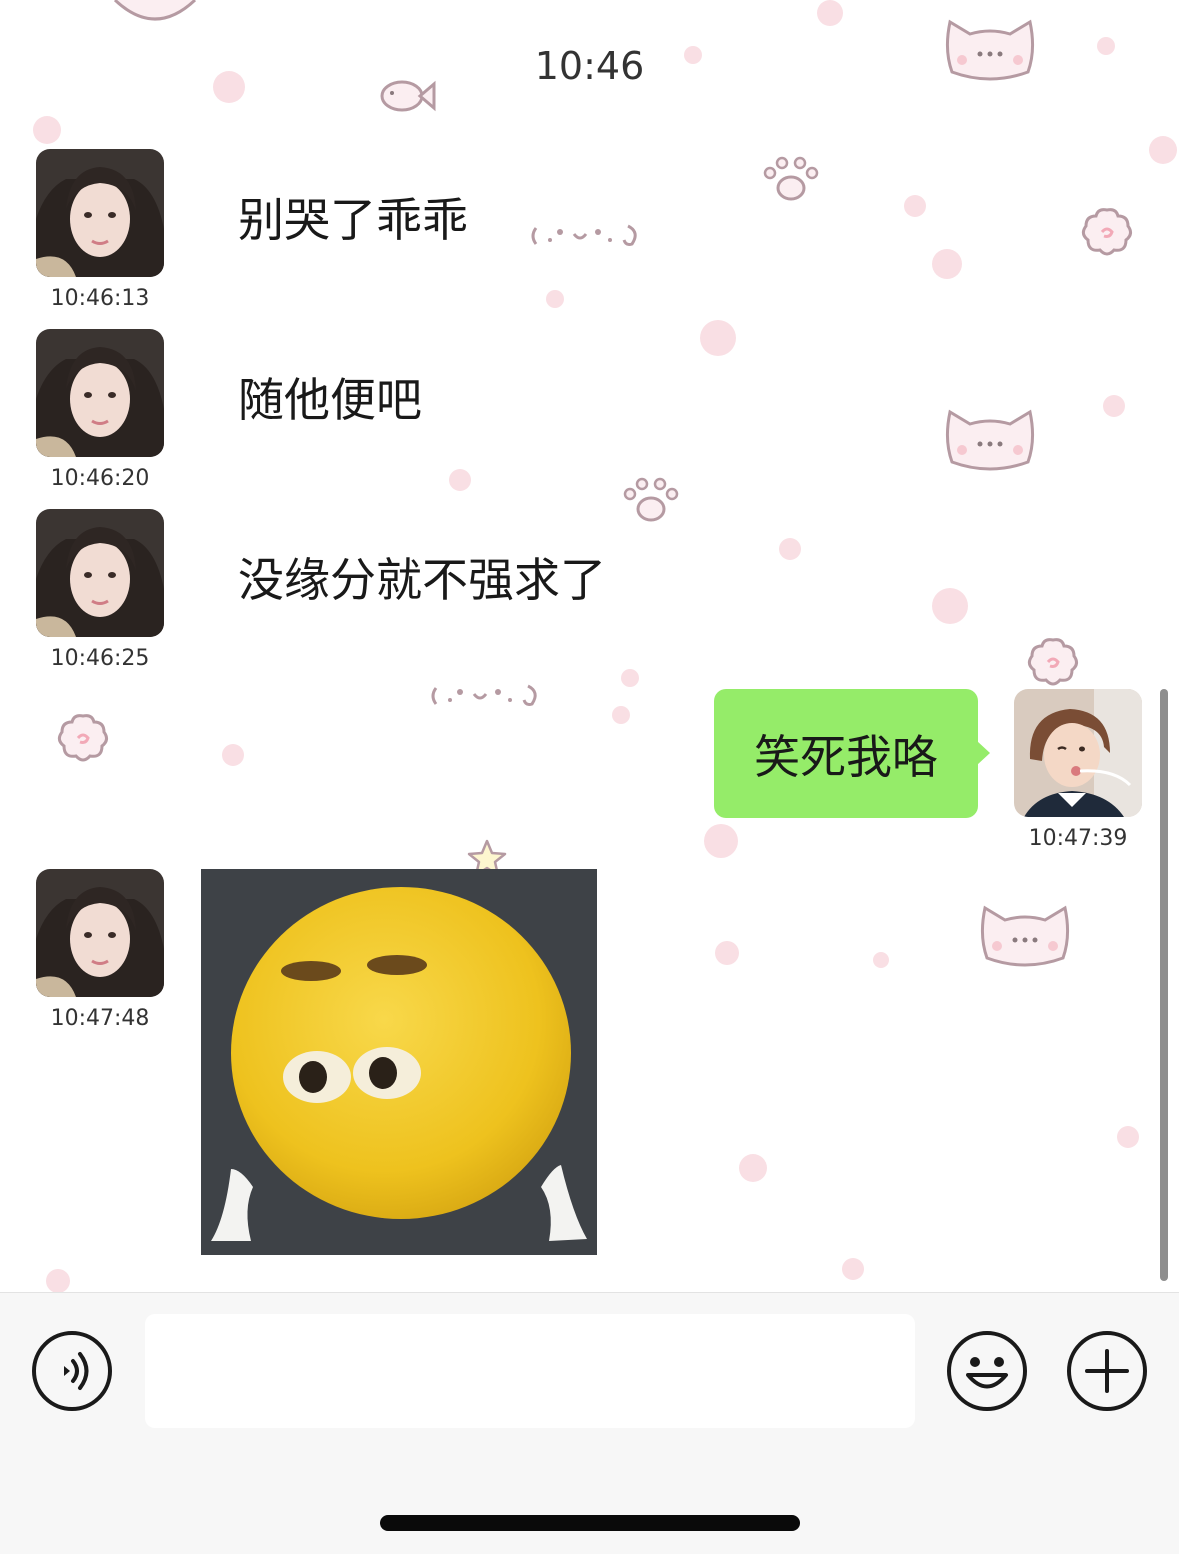  What do you see at coordinates (846, 756) in the screenshot?
I see `message-text: 笑死我咯` at bounding box center [846, 756].